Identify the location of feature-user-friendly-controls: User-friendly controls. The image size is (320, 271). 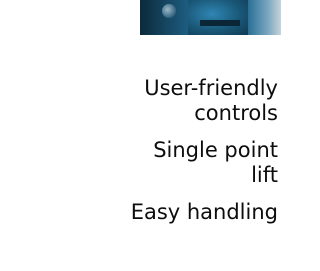
(211, 100).